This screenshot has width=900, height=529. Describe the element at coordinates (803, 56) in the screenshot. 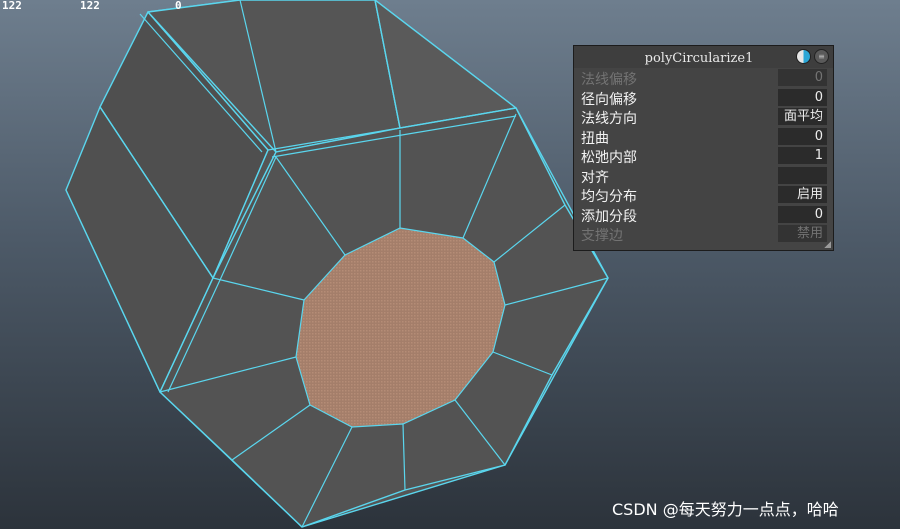

I see `panel-pin-icon` at that location.